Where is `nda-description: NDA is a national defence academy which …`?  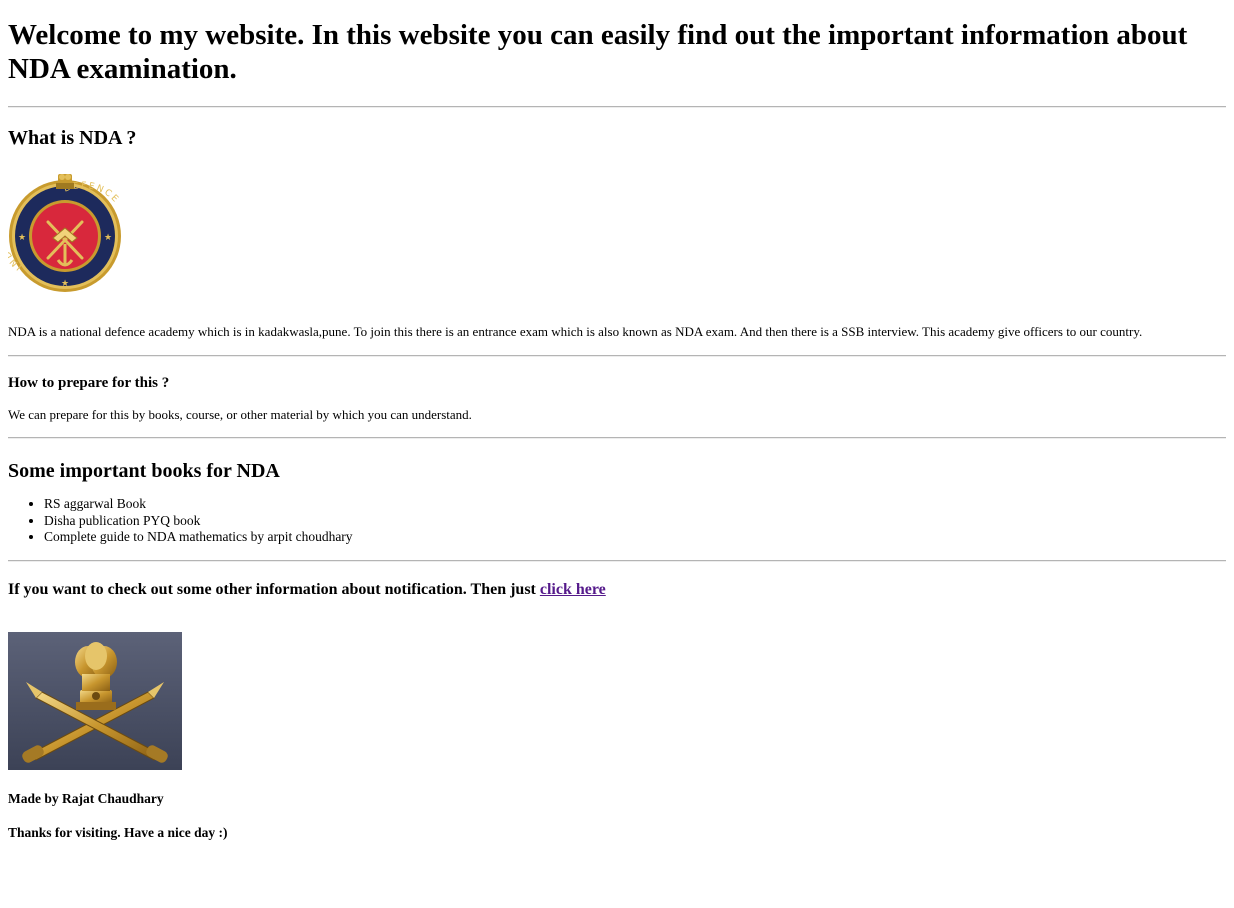
nda-description: NDA is a national defence academy which … is located at coordinates (575, 331).